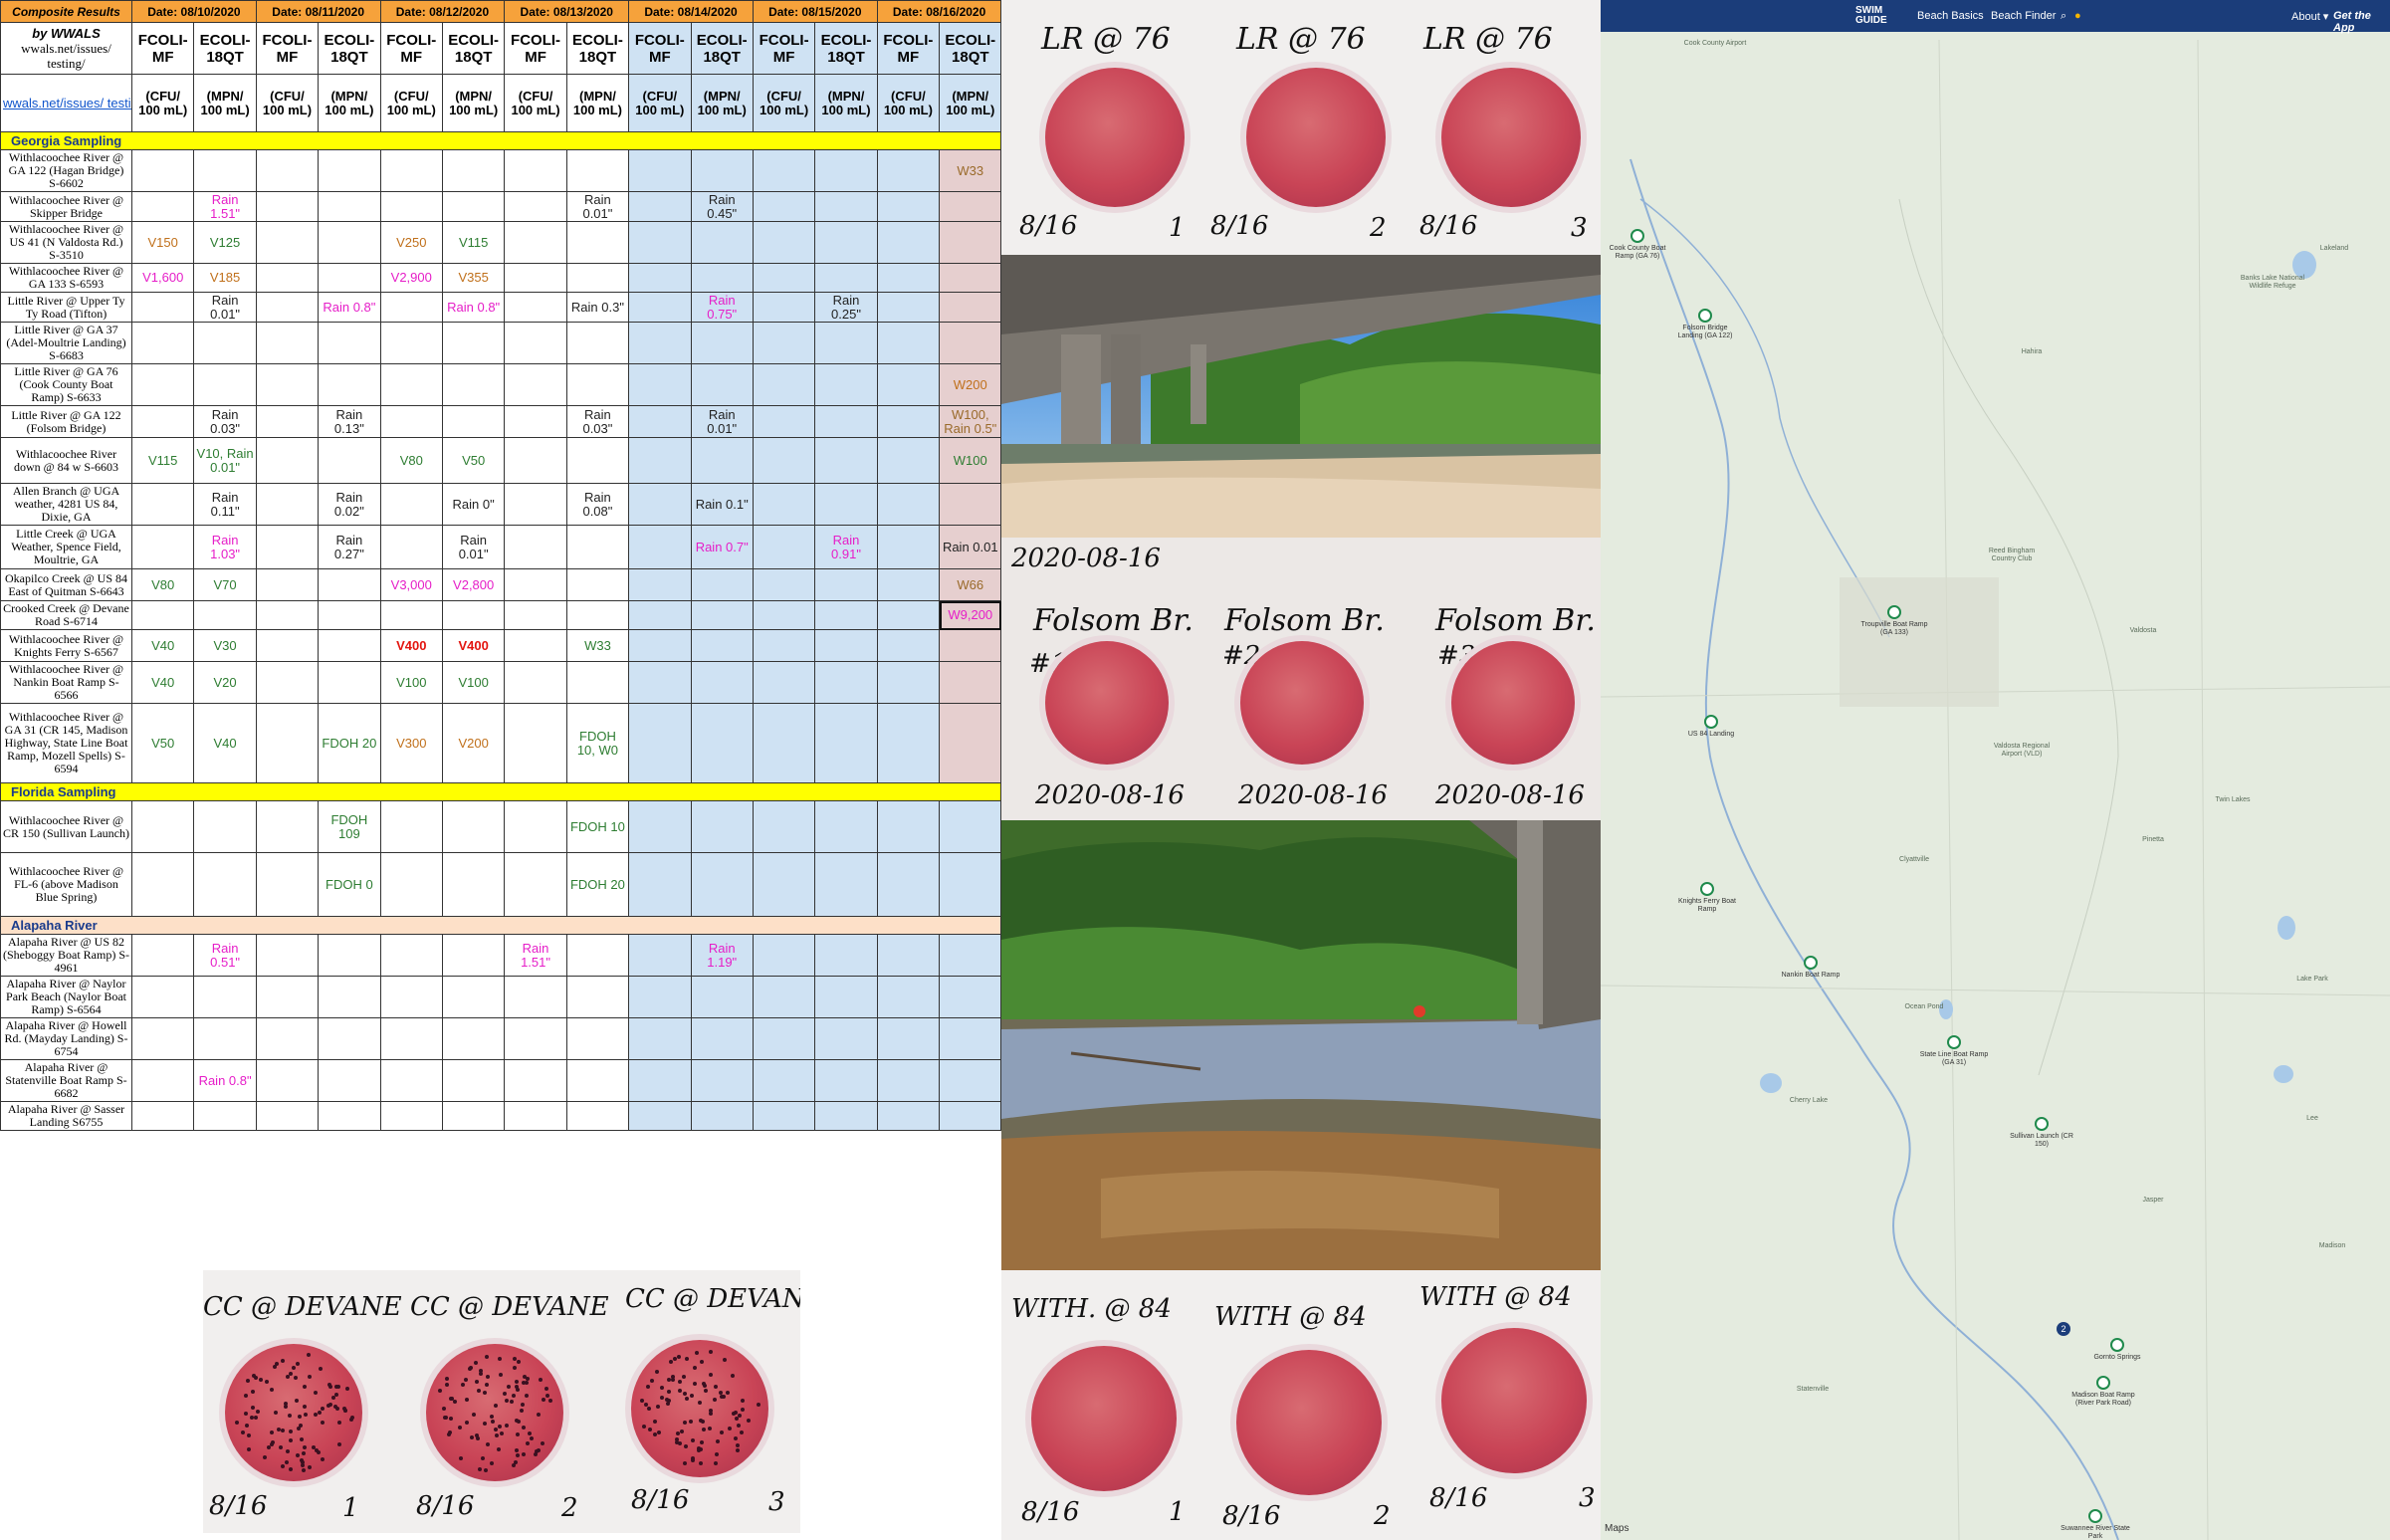  I want to click on value-cell: Rain 0.45", so click(722, 207).